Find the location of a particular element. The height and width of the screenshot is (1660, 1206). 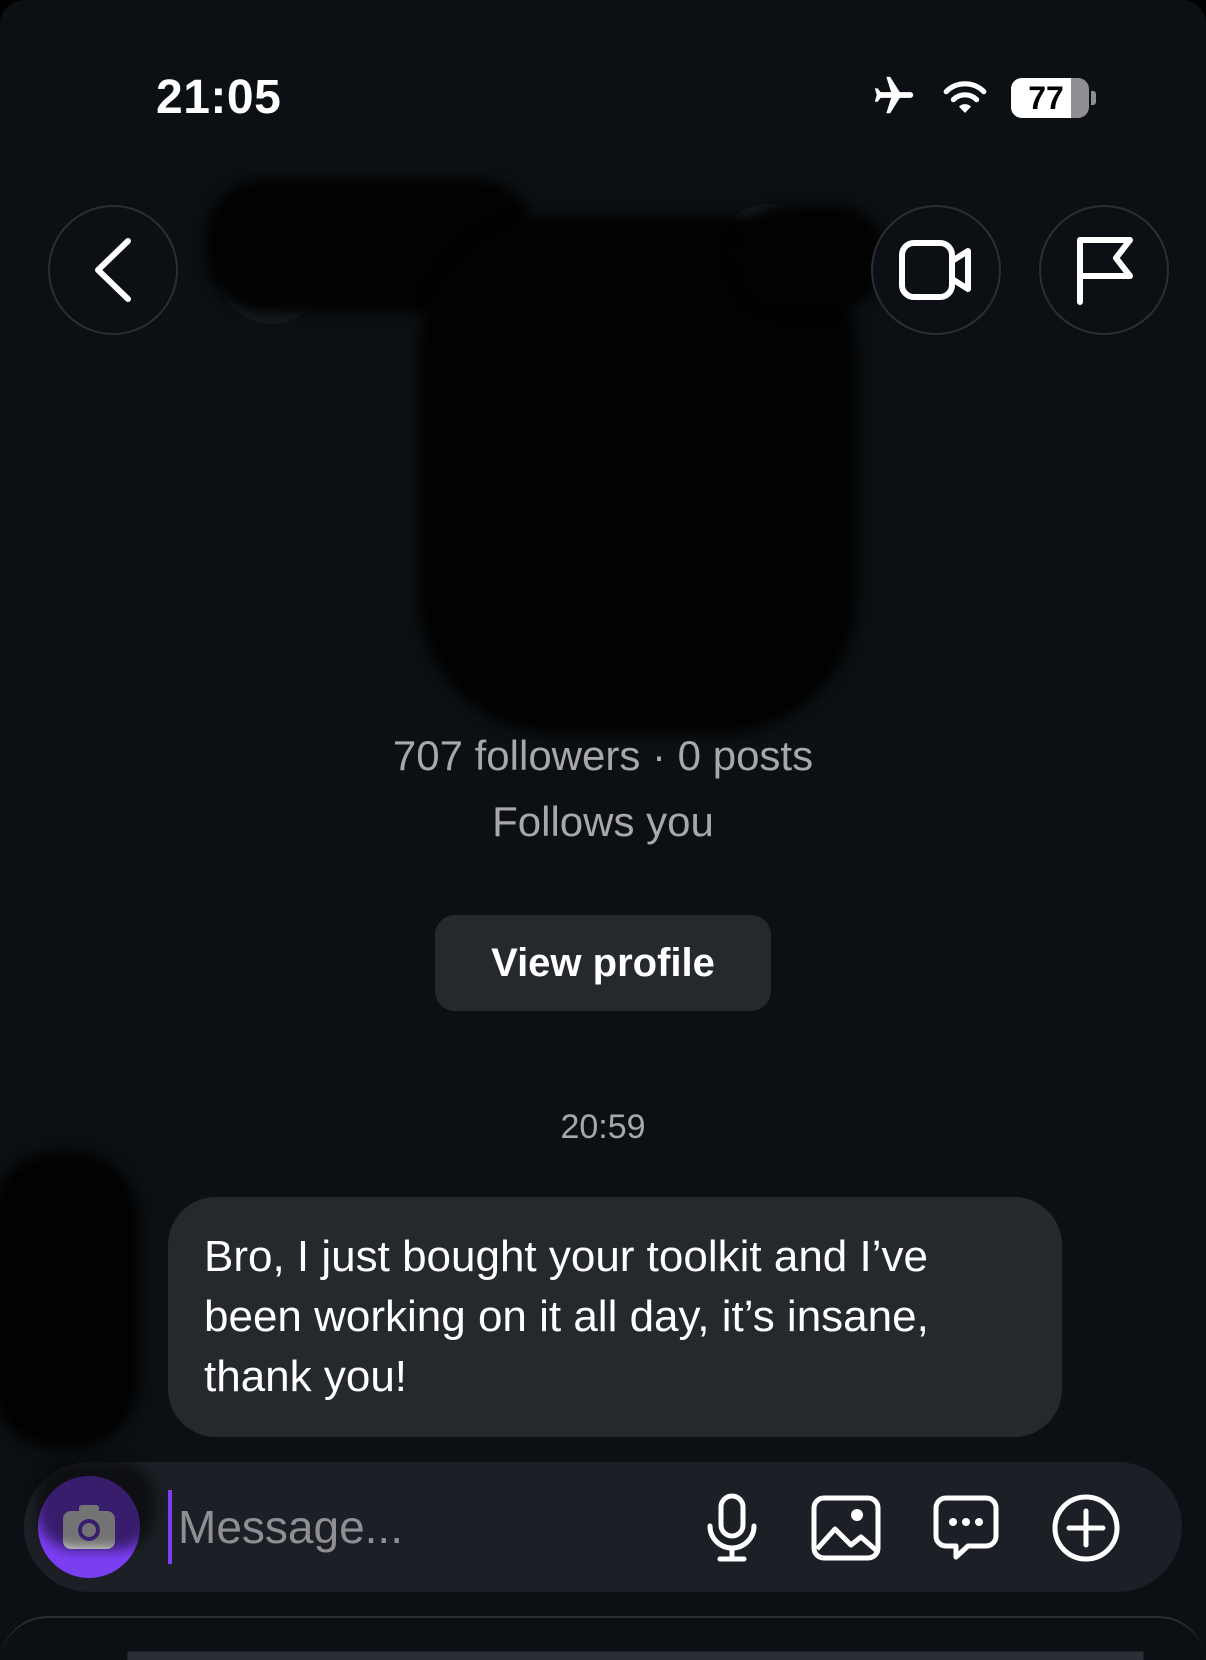

redacted-camera-overlay is located at coordinates (96, 1505).